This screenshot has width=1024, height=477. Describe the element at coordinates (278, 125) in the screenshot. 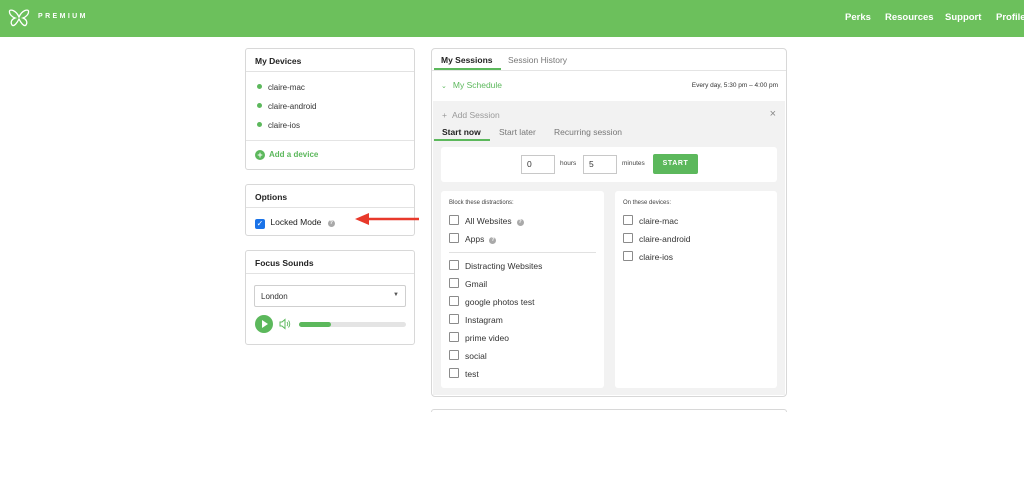

I see `device-item: claire-ios` at that location.